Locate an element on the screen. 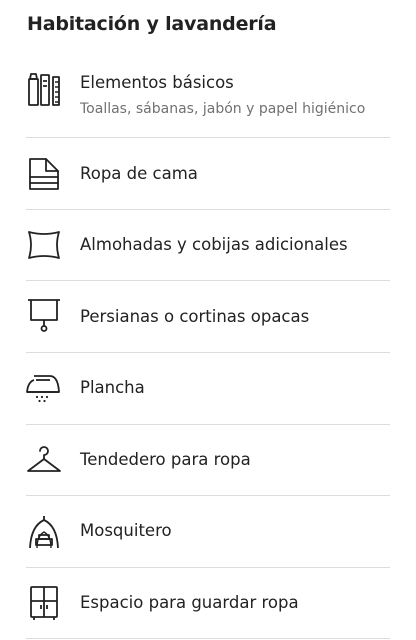 The width and height of the screenshot is (416, 640). amenity-label: Espacio para guardar ropa is located at coordinates (189, 602).